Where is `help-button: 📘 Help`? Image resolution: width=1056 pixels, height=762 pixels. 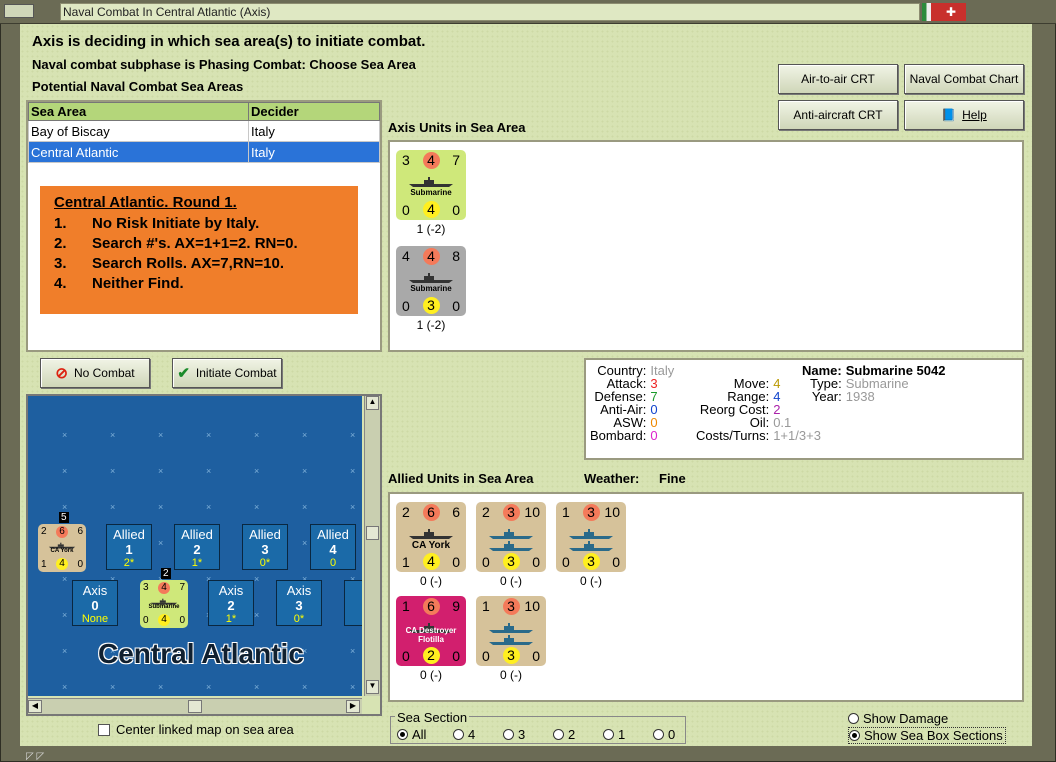
help-button: 📘 Help is located at coordinates (964, 115).